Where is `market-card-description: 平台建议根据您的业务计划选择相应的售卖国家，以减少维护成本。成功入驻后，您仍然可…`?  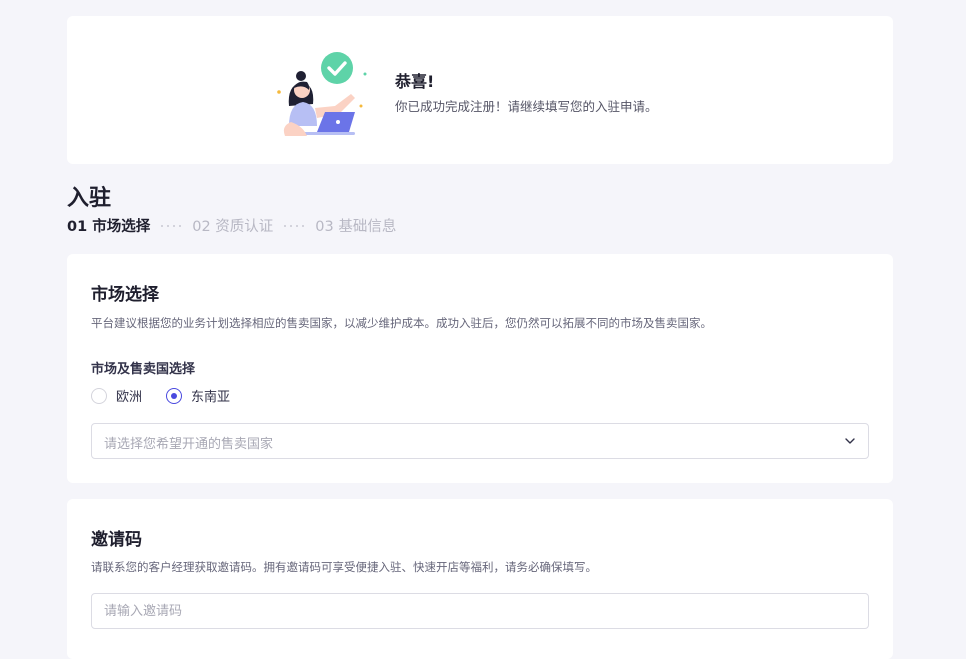
market-card-description: 平台建议根据您的业务计划选择相应的售卖国家，以减少维护成本。成功入驻后，您仍然可… is located at coordinates (401, 323).